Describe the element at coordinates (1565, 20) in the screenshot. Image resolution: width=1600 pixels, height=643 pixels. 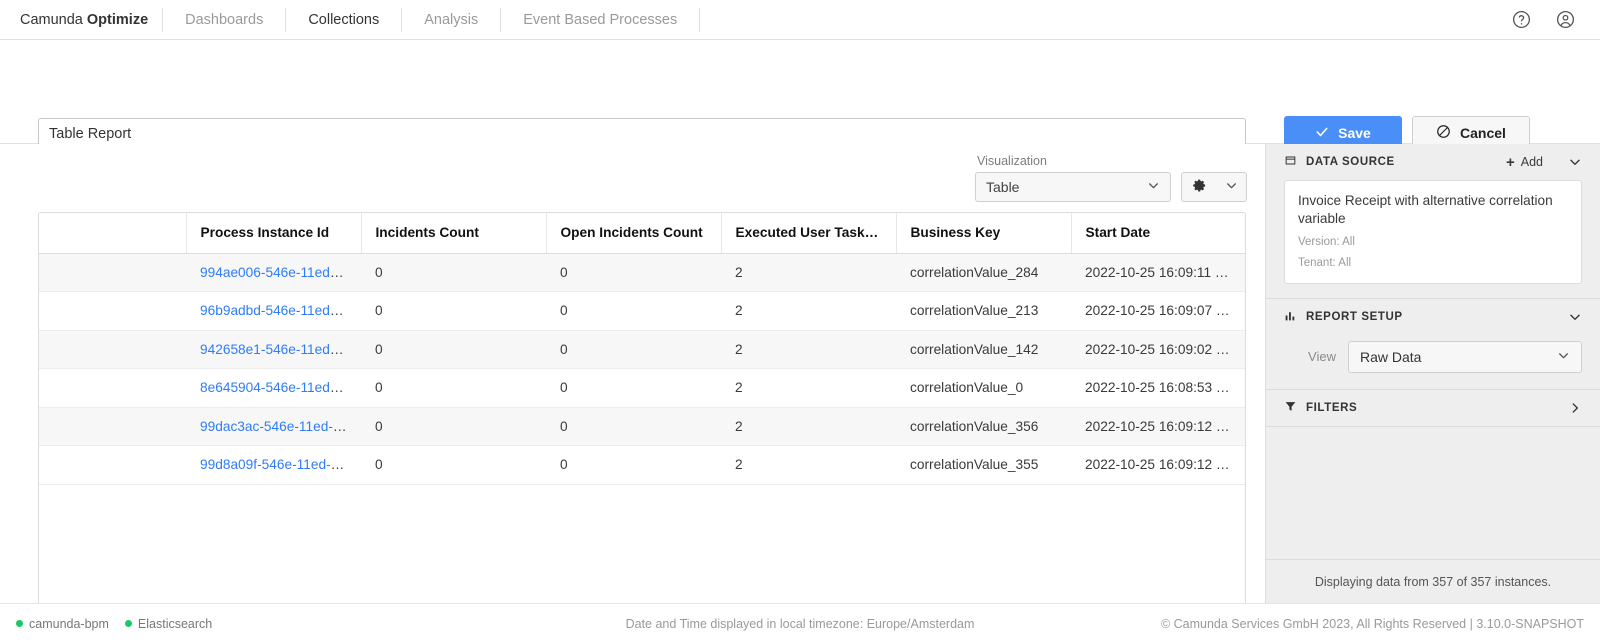
I see `user-avatar-icon` at that location.